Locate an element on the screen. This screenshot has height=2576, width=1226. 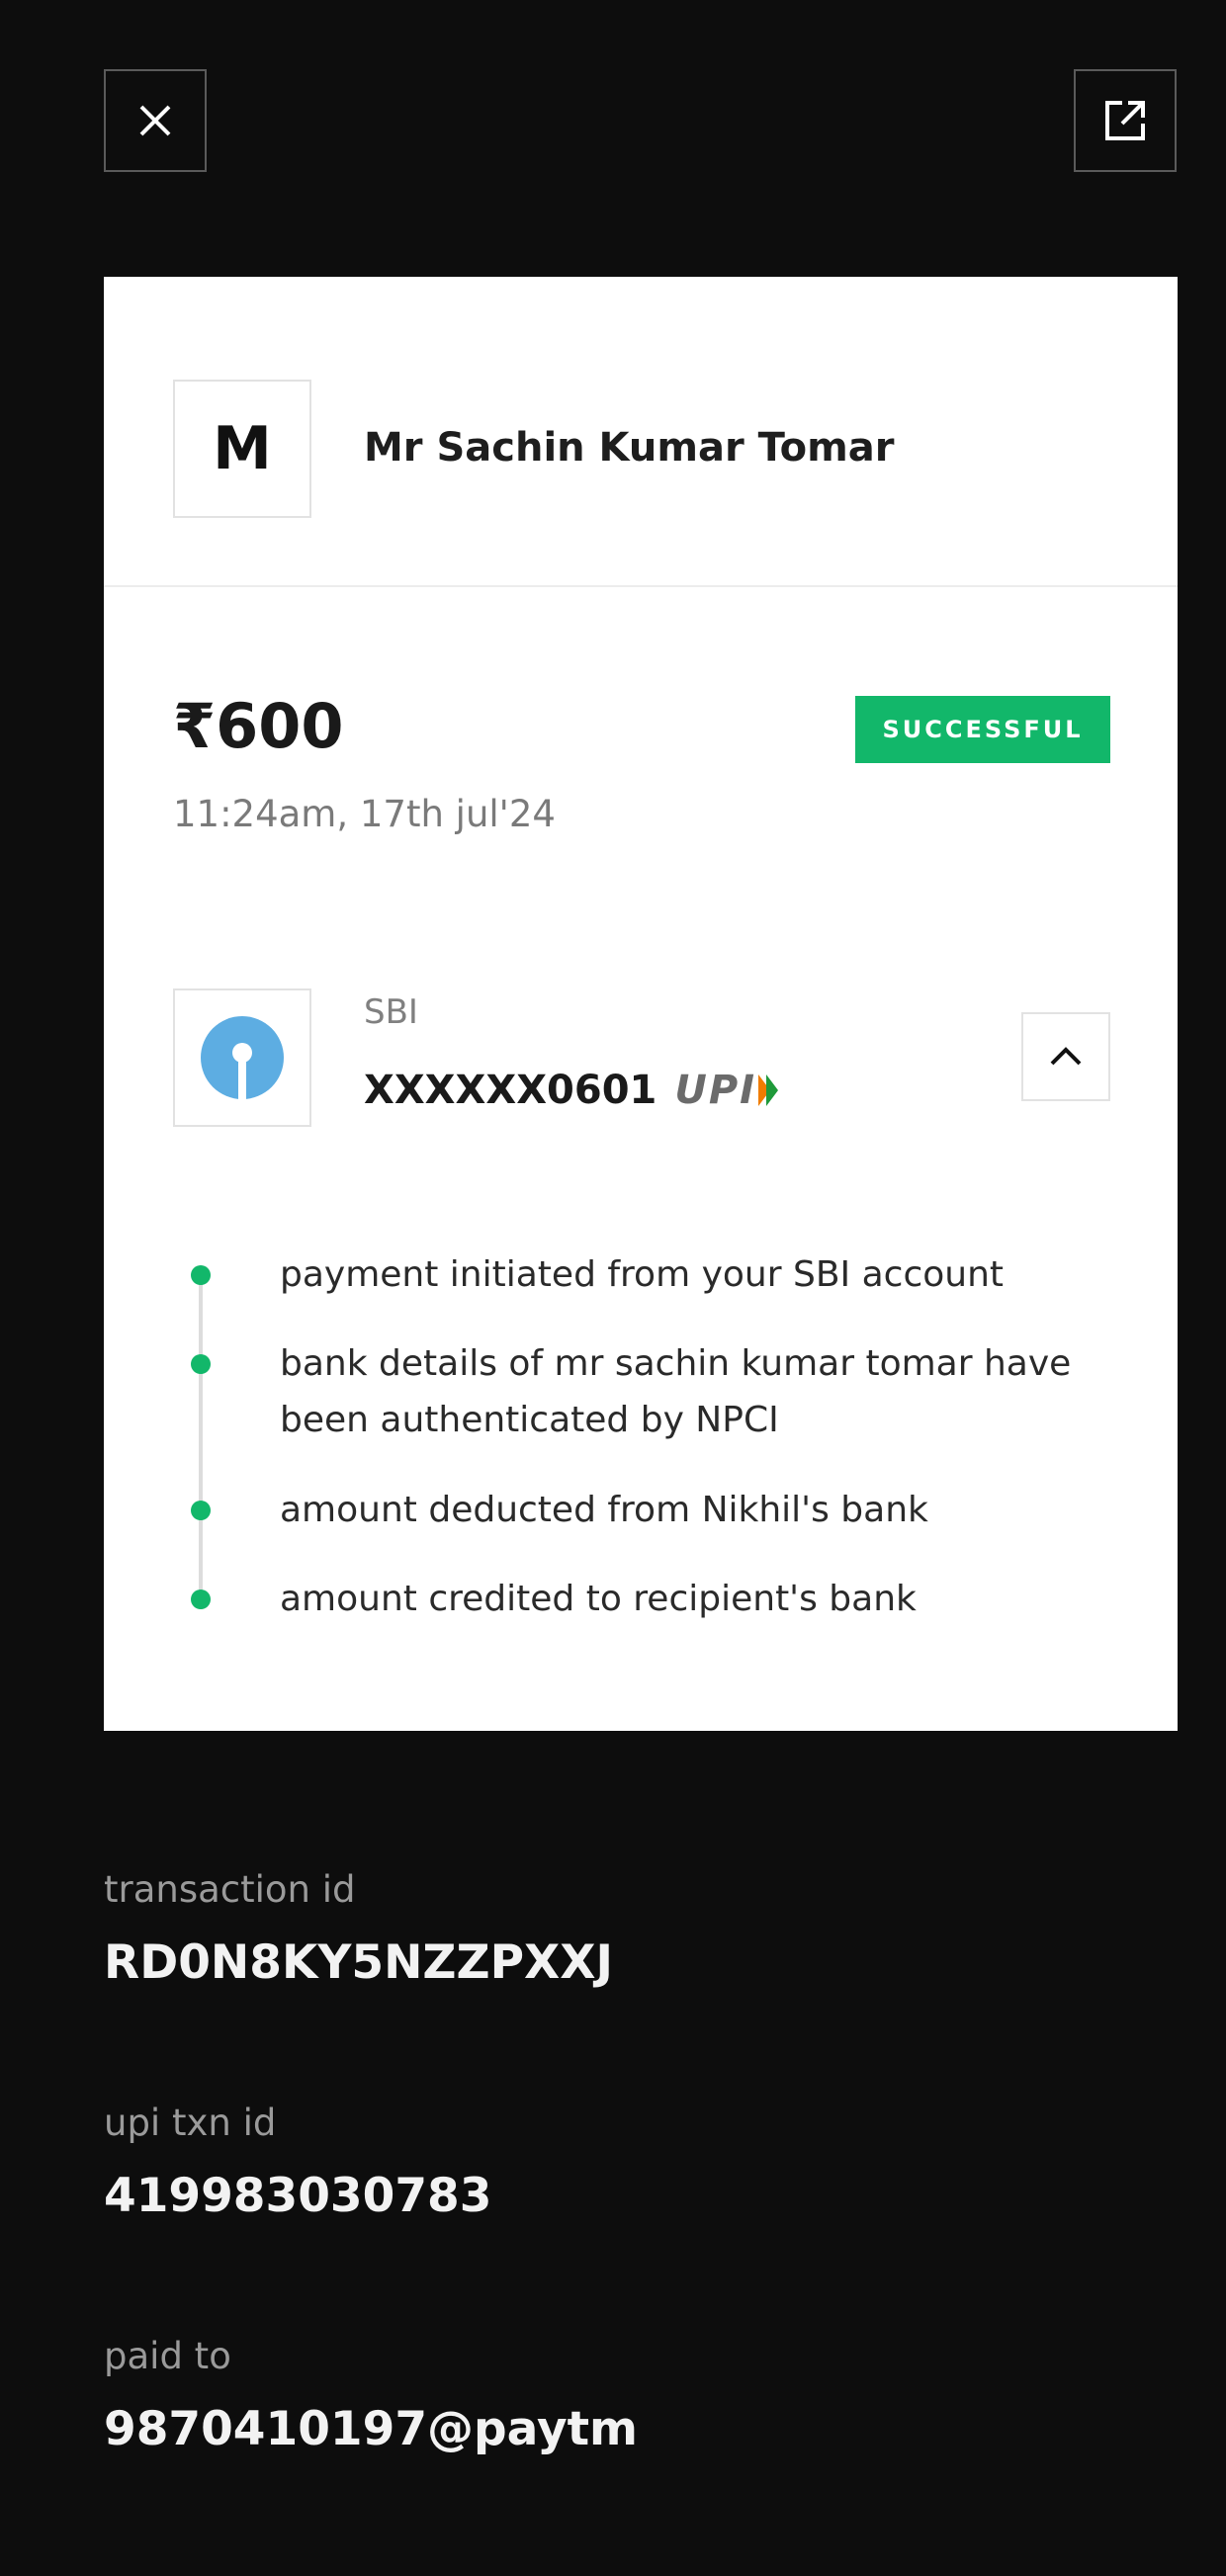
avatar-initial: M is located at coordinates (242, 448).